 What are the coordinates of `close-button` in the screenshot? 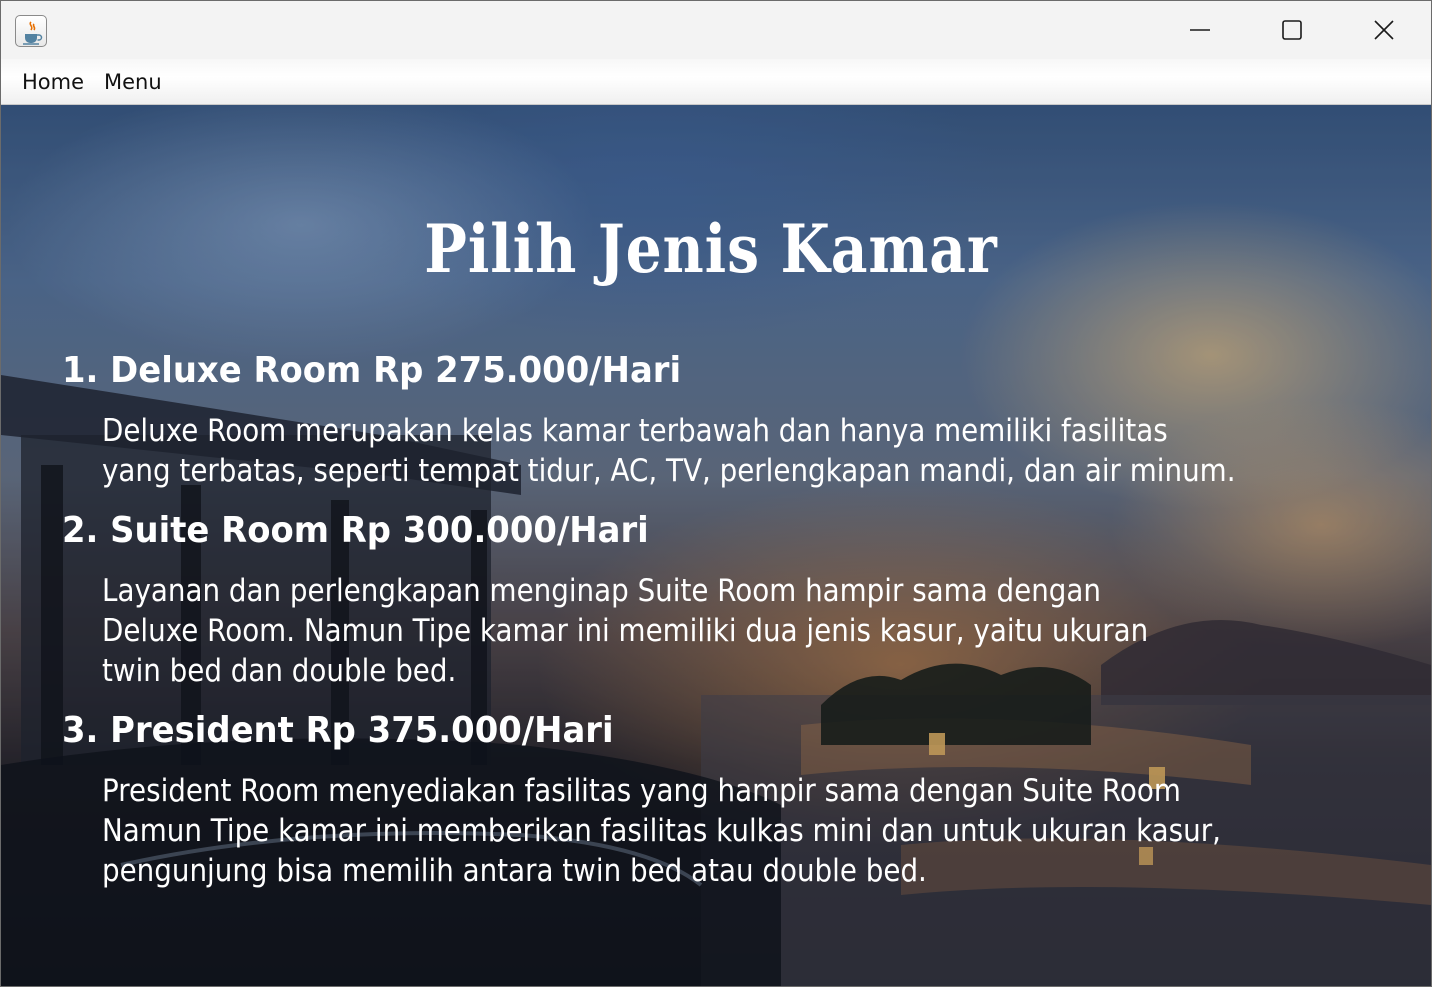 It's located at (1384, 30).